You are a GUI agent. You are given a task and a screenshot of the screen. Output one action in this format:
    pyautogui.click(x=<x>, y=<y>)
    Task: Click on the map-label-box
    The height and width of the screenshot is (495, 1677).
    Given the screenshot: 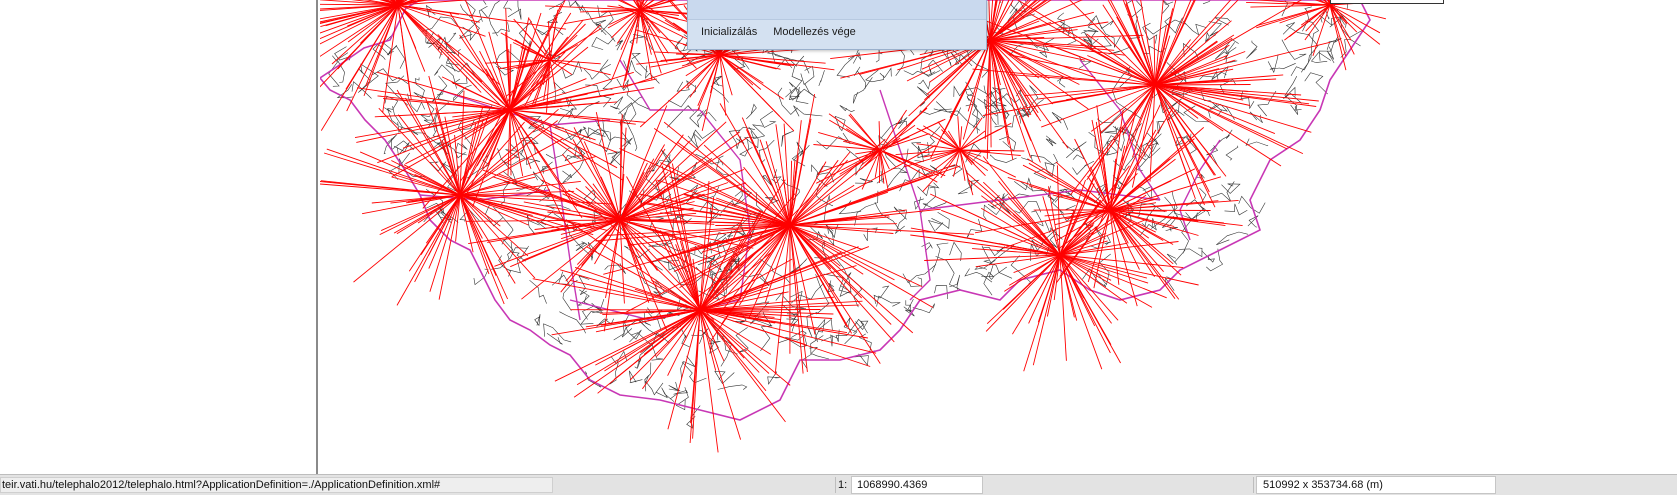 What is the action you would take?
    pyautogui.click(x=1387, y=2)
    